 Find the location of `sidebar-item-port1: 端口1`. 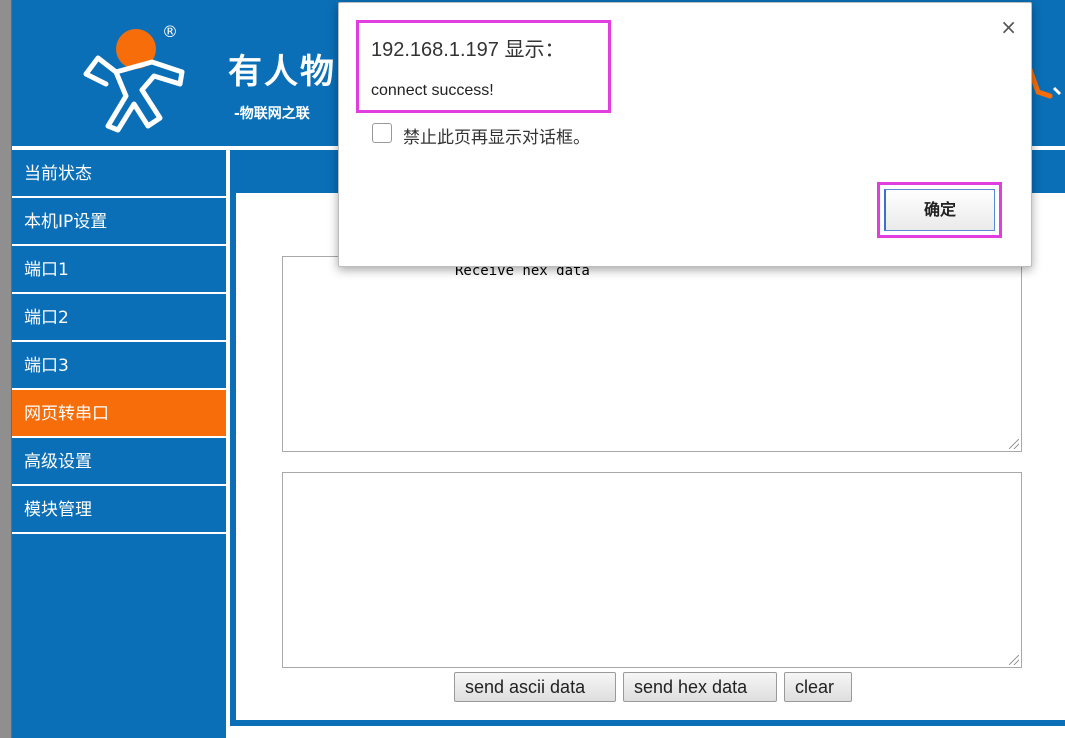

sidebar-item-port1: 端口1 is located at coordinates (119, 270).